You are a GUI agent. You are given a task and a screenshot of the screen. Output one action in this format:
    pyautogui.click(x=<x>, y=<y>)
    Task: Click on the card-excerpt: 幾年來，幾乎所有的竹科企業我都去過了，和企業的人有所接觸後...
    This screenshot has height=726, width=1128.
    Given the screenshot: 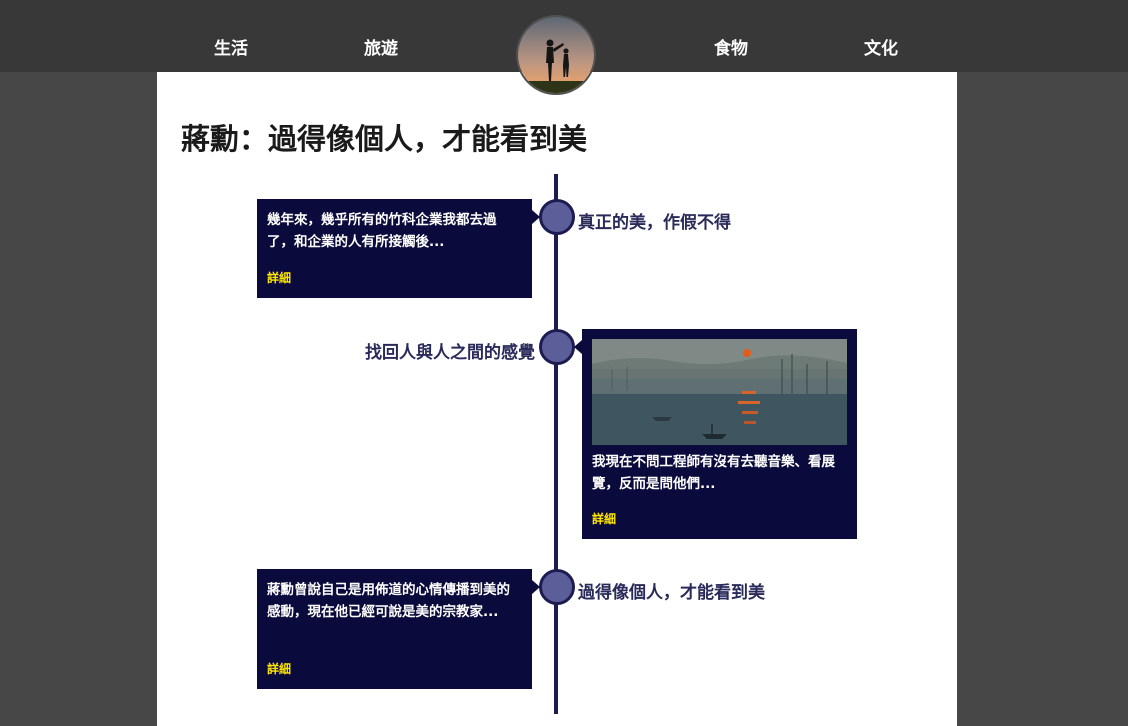 What is the action you would take?
    pyautogui.click(x=382, y=231)
    